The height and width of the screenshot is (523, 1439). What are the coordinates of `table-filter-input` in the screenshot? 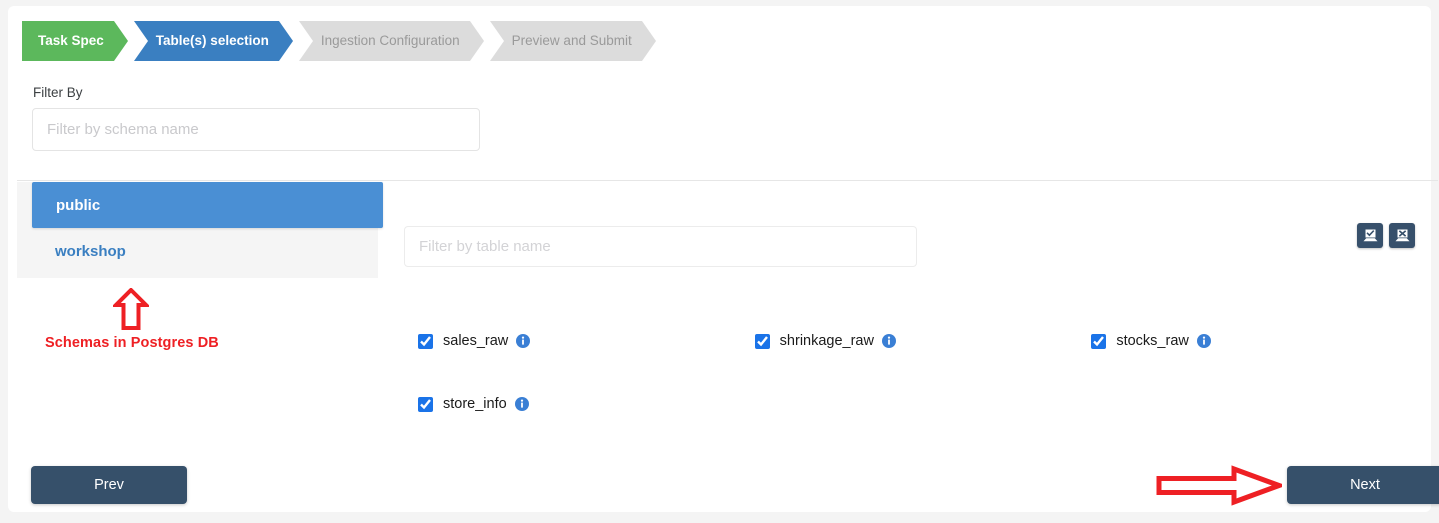 It's located at (660, 246).